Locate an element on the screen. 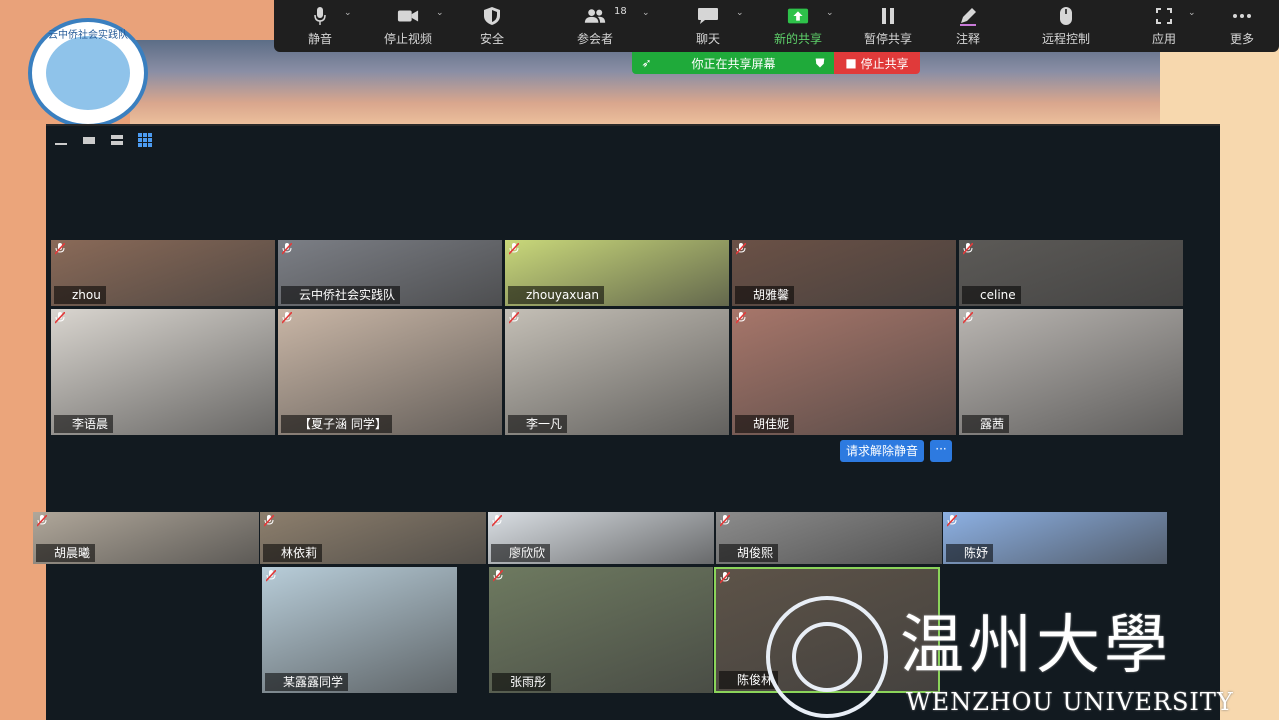 The width and height of the screenshot is (1279, 720). mute-label: 静音 is located at coordinates (319, 38).